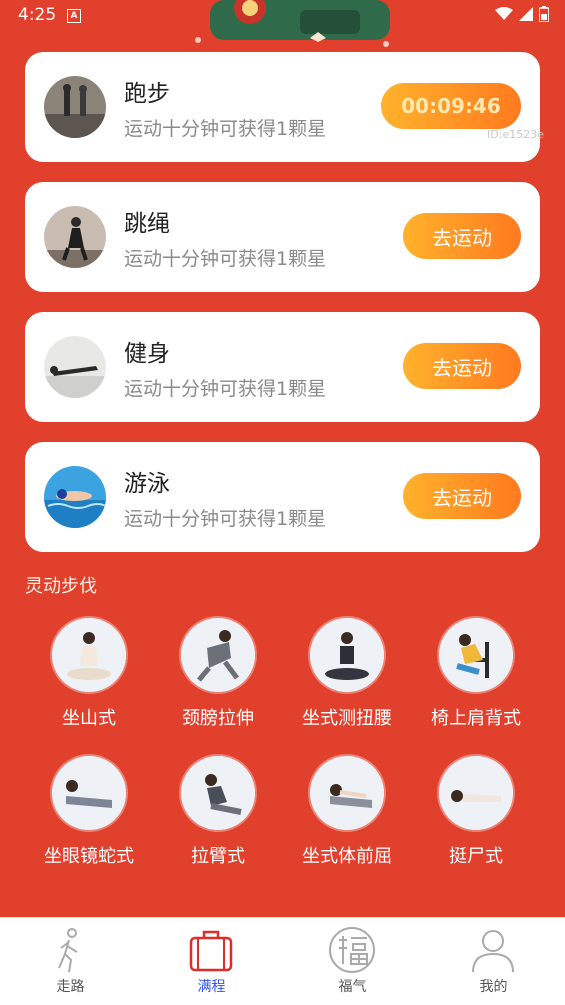 This screenshot has height=1005, width=565. I want to click on pose-item-corpse-pose: 挺尸式, so click(476, 812).